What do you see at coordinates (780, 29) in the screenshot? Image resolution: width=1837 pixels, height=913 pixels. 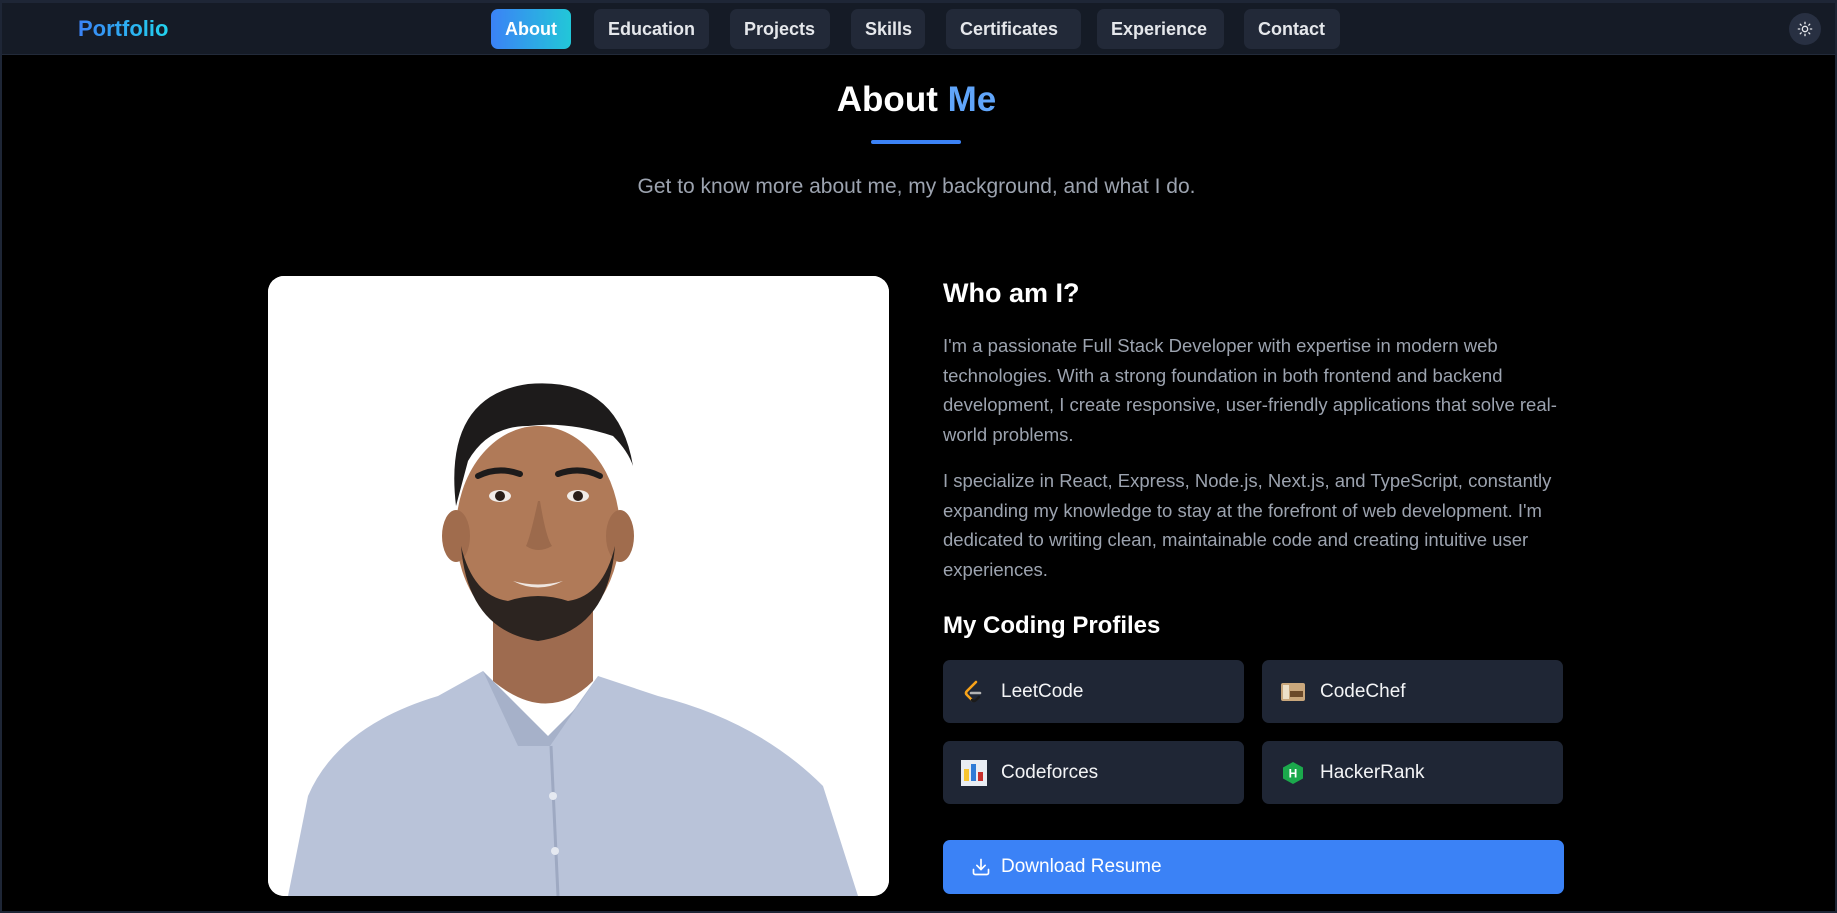 I see `nav-tab-projects: Projects` at bounding box center [780, 29].